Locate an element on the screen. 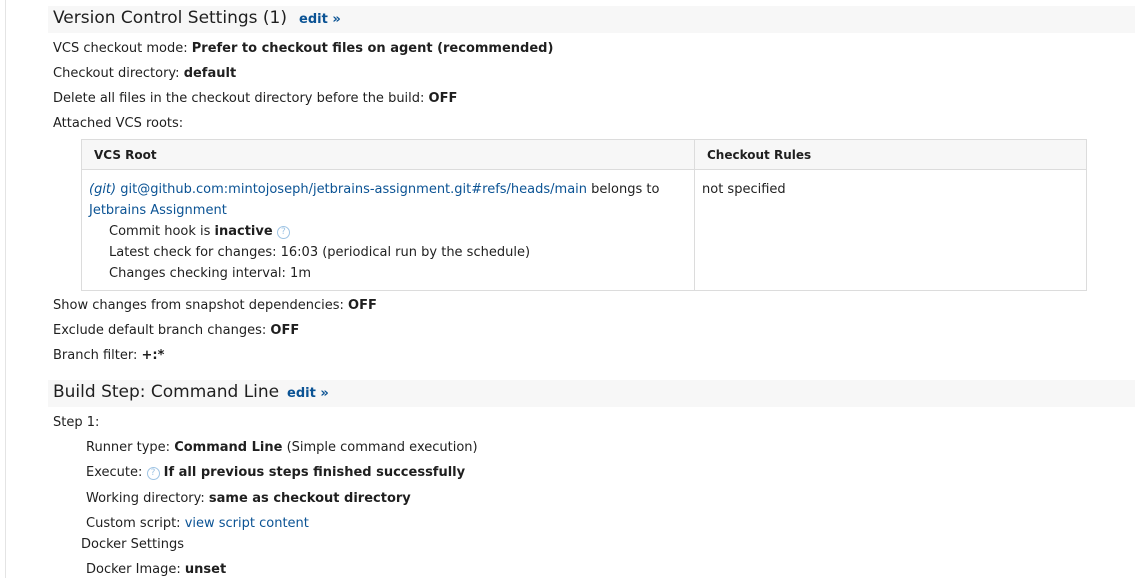  col-header-checkout-rules: Checkout Rules is located at coordinates (890, 154).